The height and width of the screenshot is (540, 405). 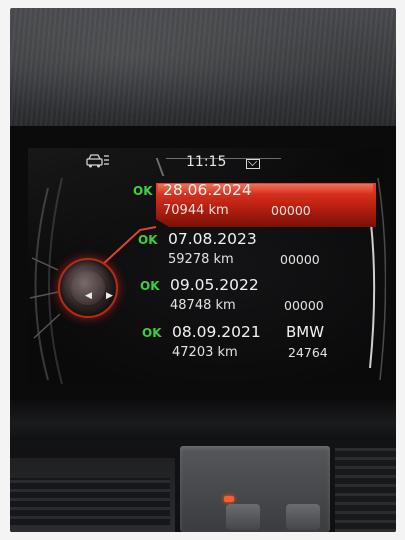 What do you see at coordinates (245, 298) in the screenshot?
I see `service-entry: OK 09.05.2022 48748 km 00000` at bounding box center [245, 298].